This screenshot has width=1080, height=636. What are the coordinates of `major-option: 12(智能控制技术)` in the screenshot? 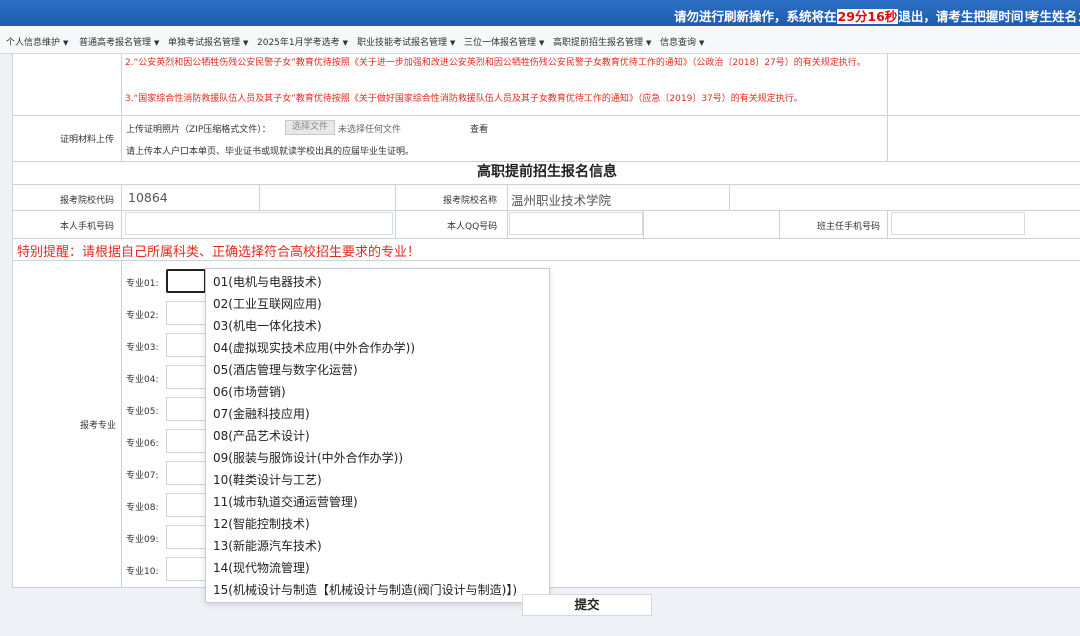 It's located at (261, 524).